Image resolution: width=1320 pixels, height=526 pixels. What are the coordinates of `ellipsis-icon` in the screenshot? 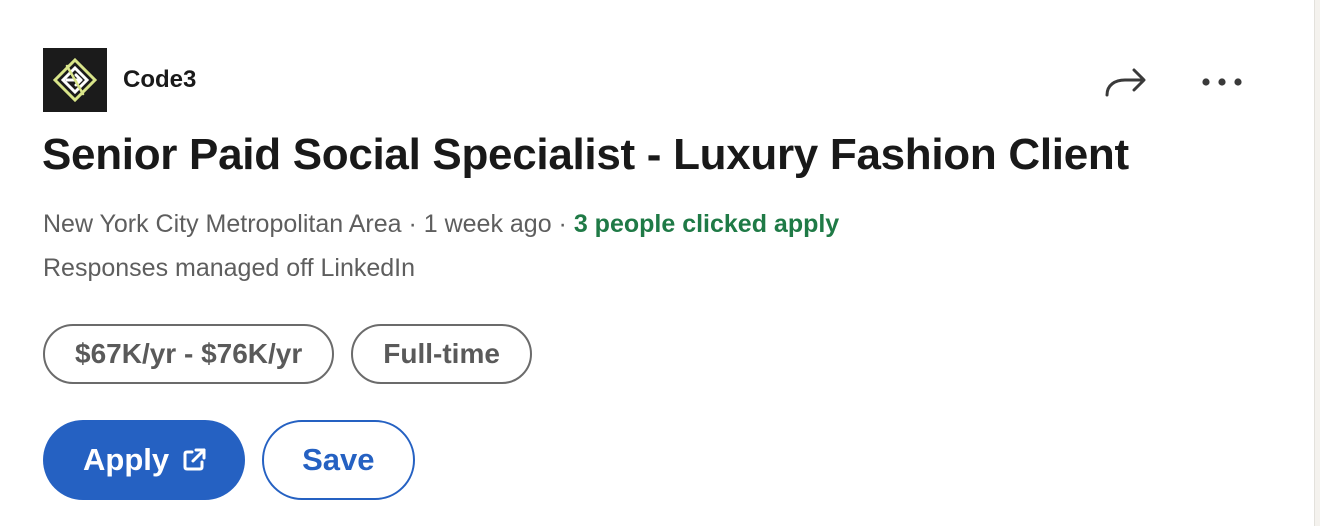 It's located at (1222, 82).